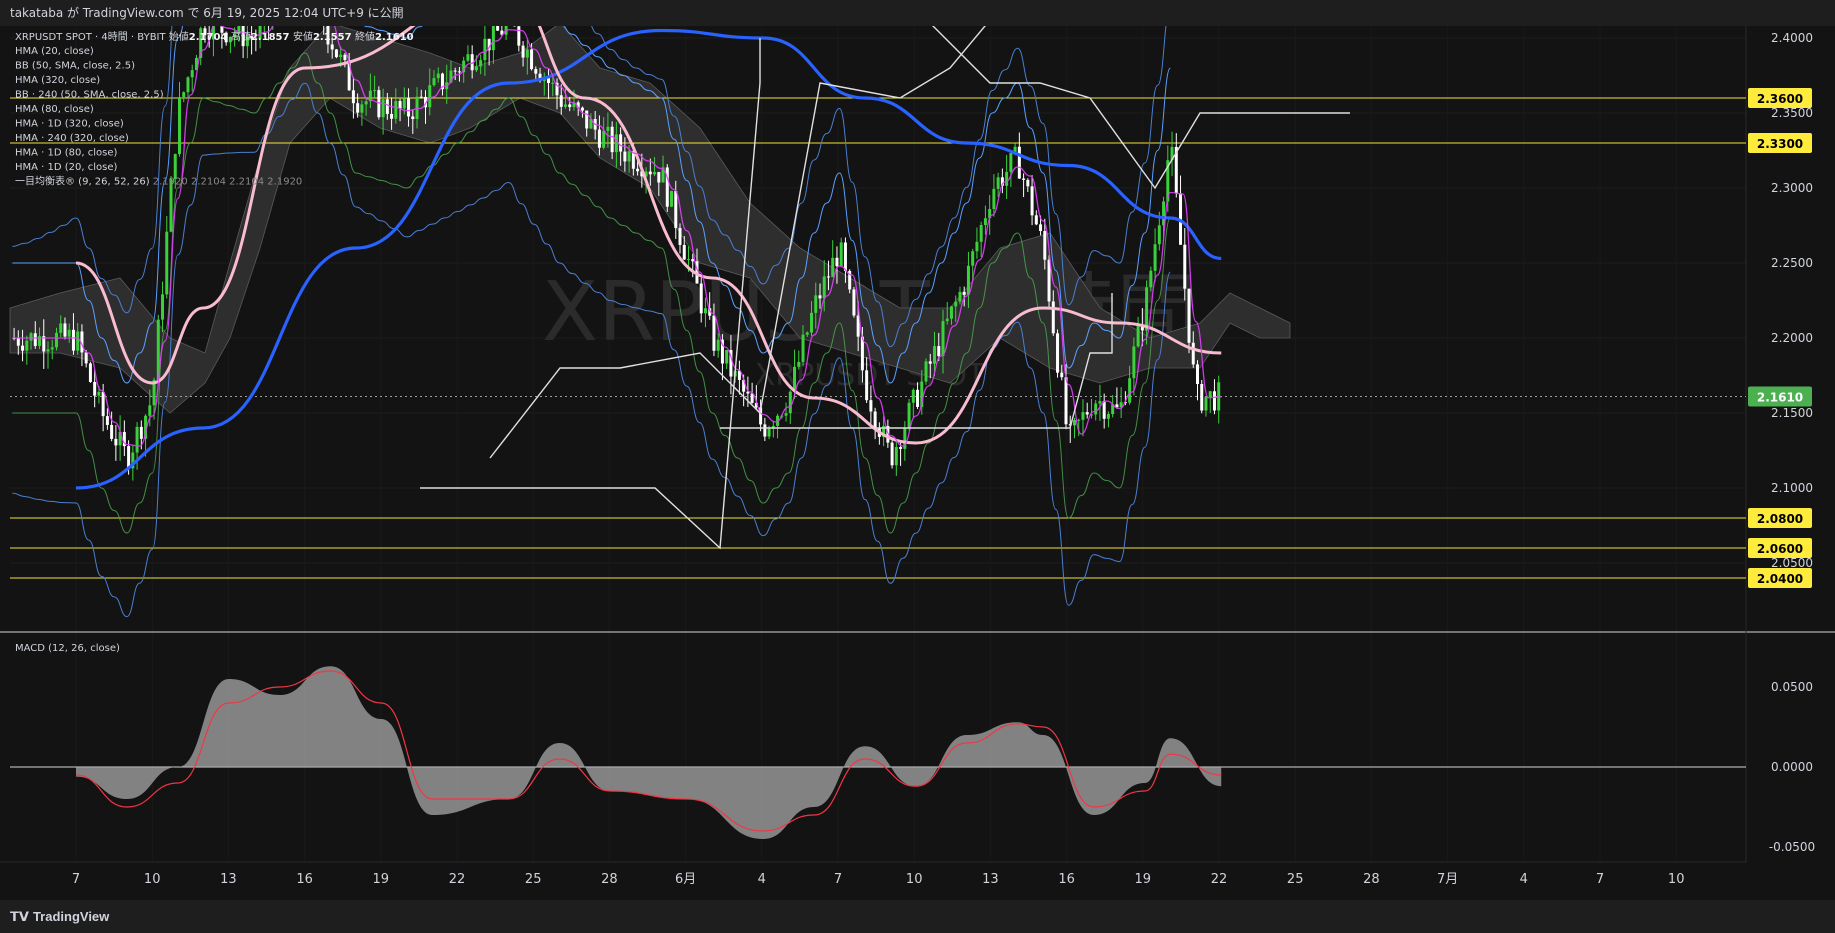  Describe the element at coordinates (1780, 579) in the screenshot. I see `level-price-label: 2.0400` at that location.